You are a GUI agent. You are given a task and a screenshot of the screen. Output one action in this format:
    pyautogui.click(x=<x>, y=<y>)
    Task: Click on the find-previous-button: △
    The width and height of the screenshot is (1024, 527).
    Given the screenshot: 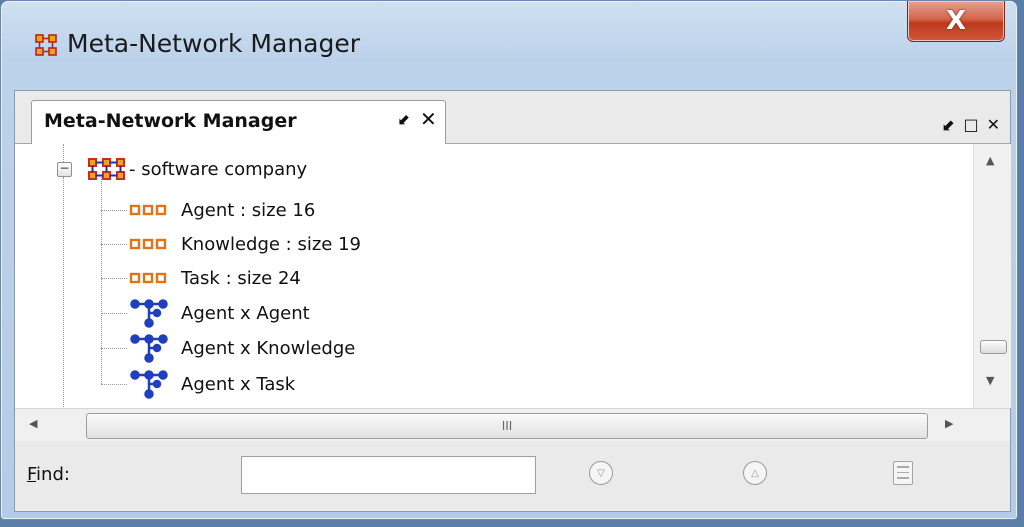 What is the action you would take?
    pyautogui.click(x=755, y=473)
    